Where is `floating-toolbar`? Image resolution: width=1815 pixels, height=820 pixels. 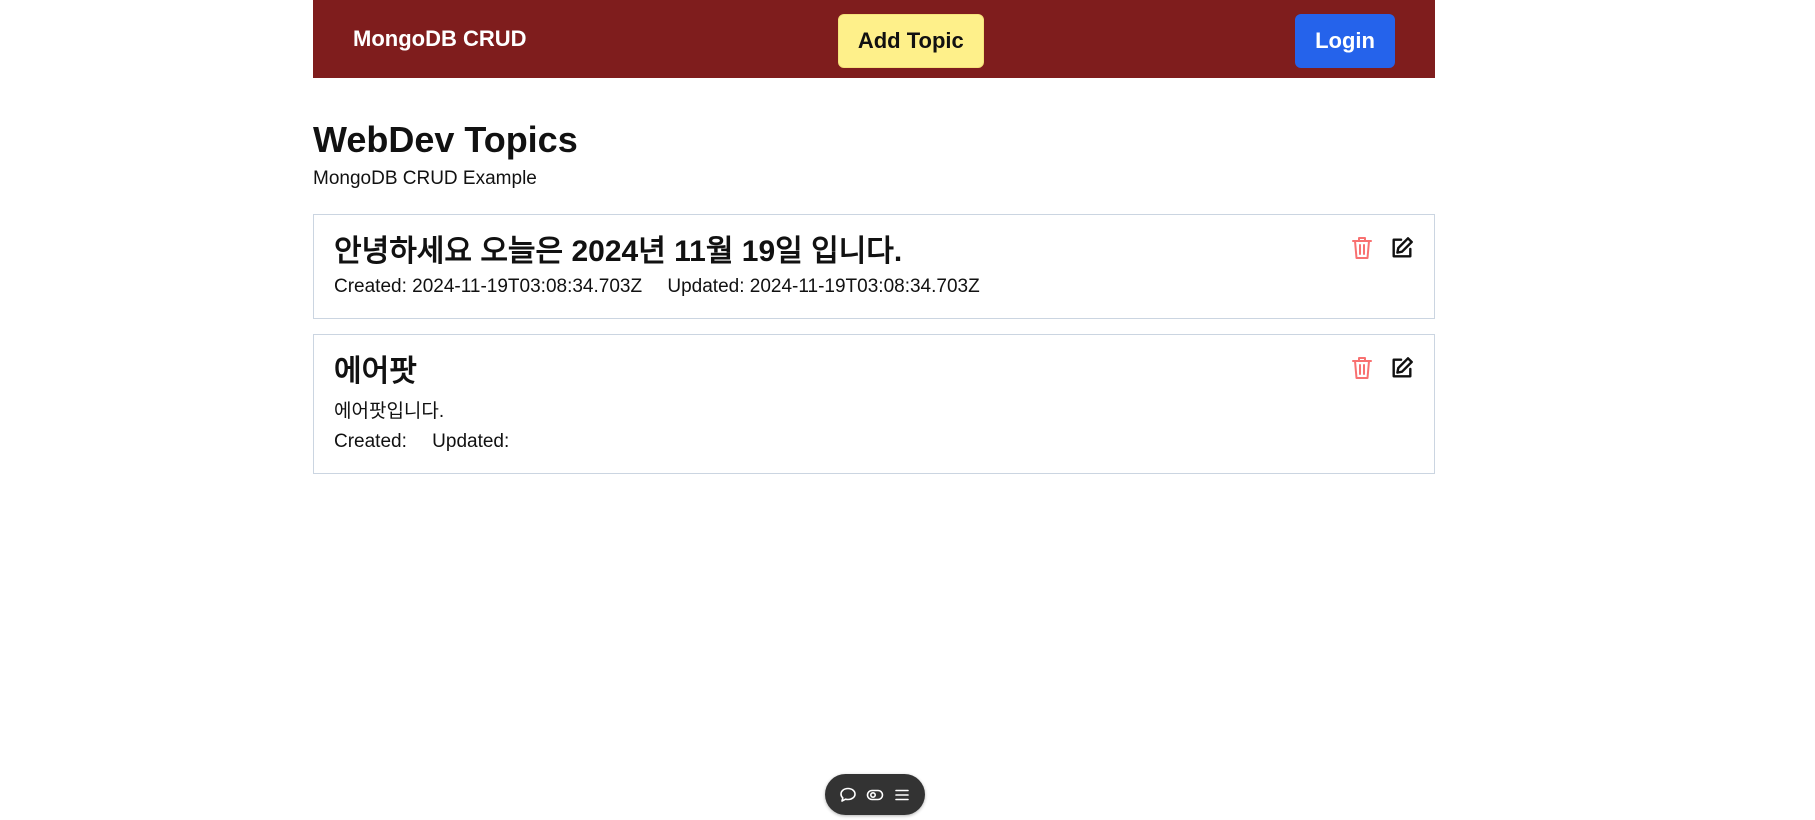
floating-toolbar is located at coordinates (875, 794).